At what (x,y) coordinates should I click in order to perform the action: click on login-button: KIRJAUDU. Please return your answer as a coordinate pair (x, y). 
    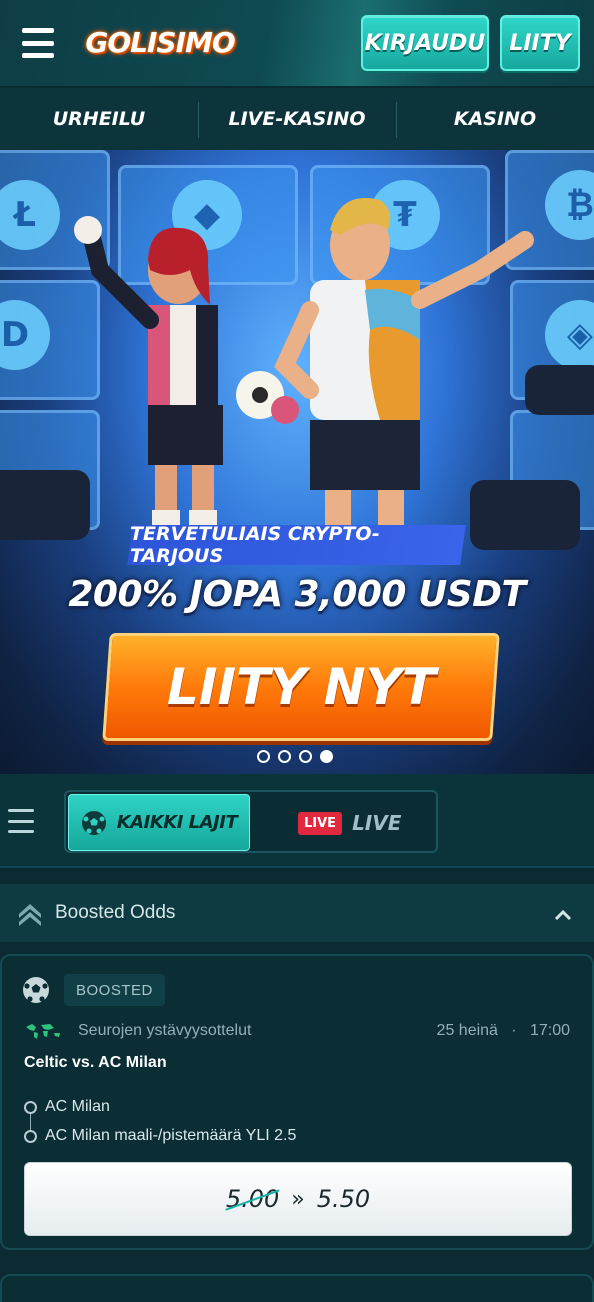
    Looking at the image, I should click on (425, 43).